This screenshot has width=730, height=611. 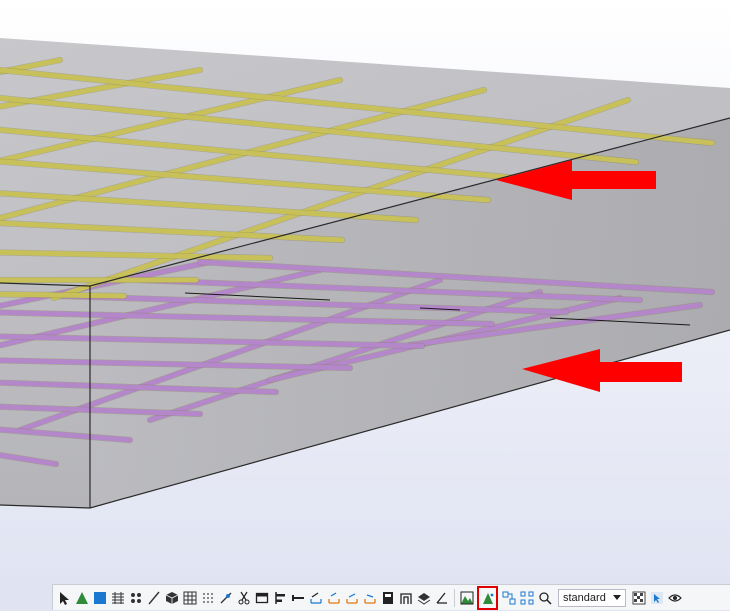 I want to click on portal-icon, so click(x=405, y=598).